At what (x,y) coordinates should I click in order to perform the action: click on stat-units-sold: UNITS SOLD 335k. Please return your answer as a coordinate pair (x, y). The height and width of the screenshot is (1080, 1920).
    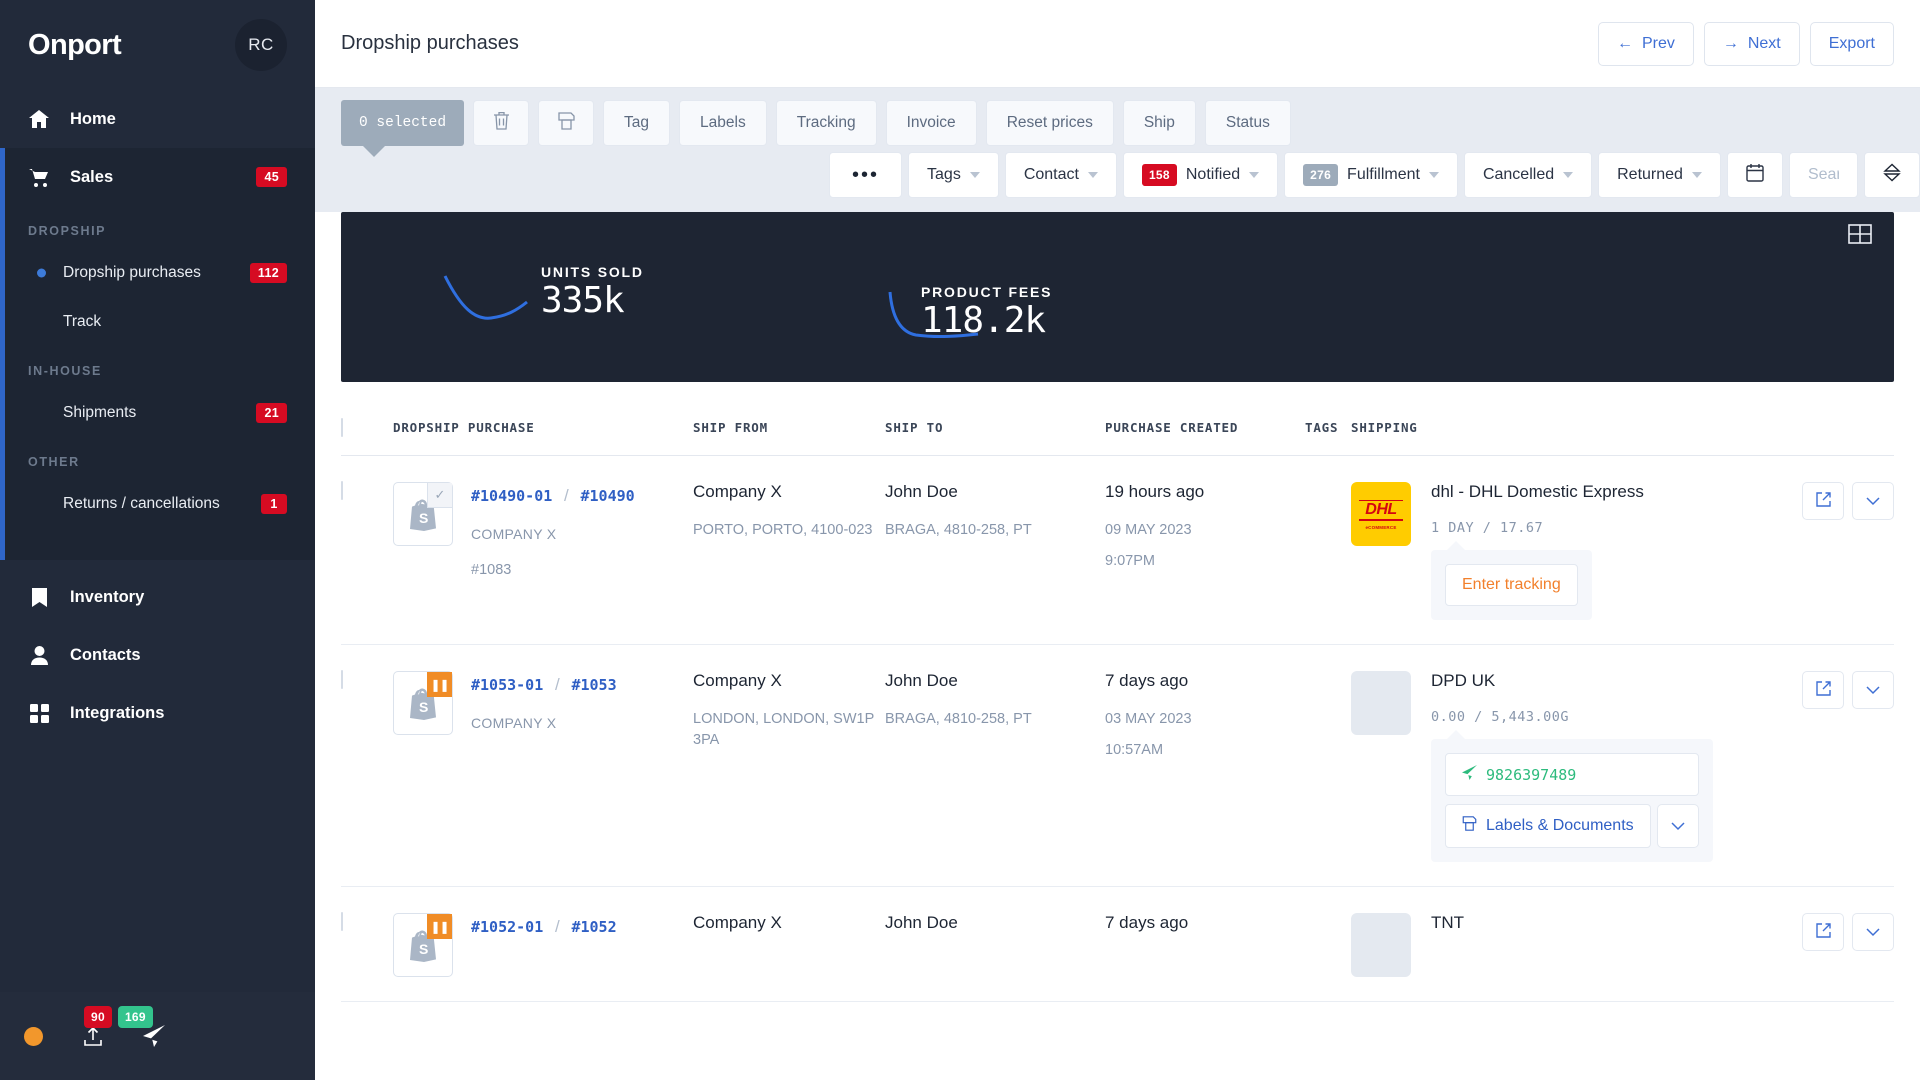
    Looking at the image, I should click on (542, 293).